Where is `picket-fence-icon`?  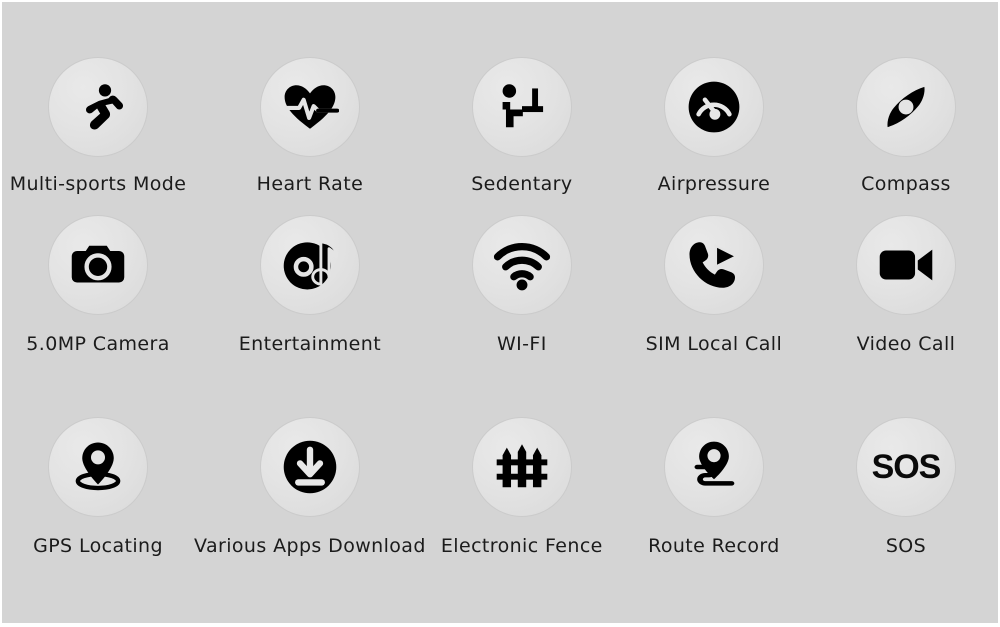
picket-fence-icon is located at coordinates (522, 467).